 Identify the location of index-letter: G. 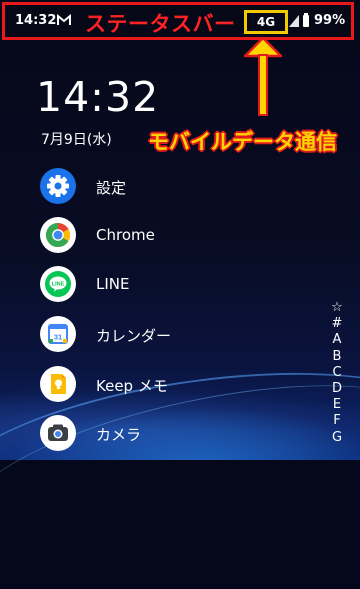
(337, 438).